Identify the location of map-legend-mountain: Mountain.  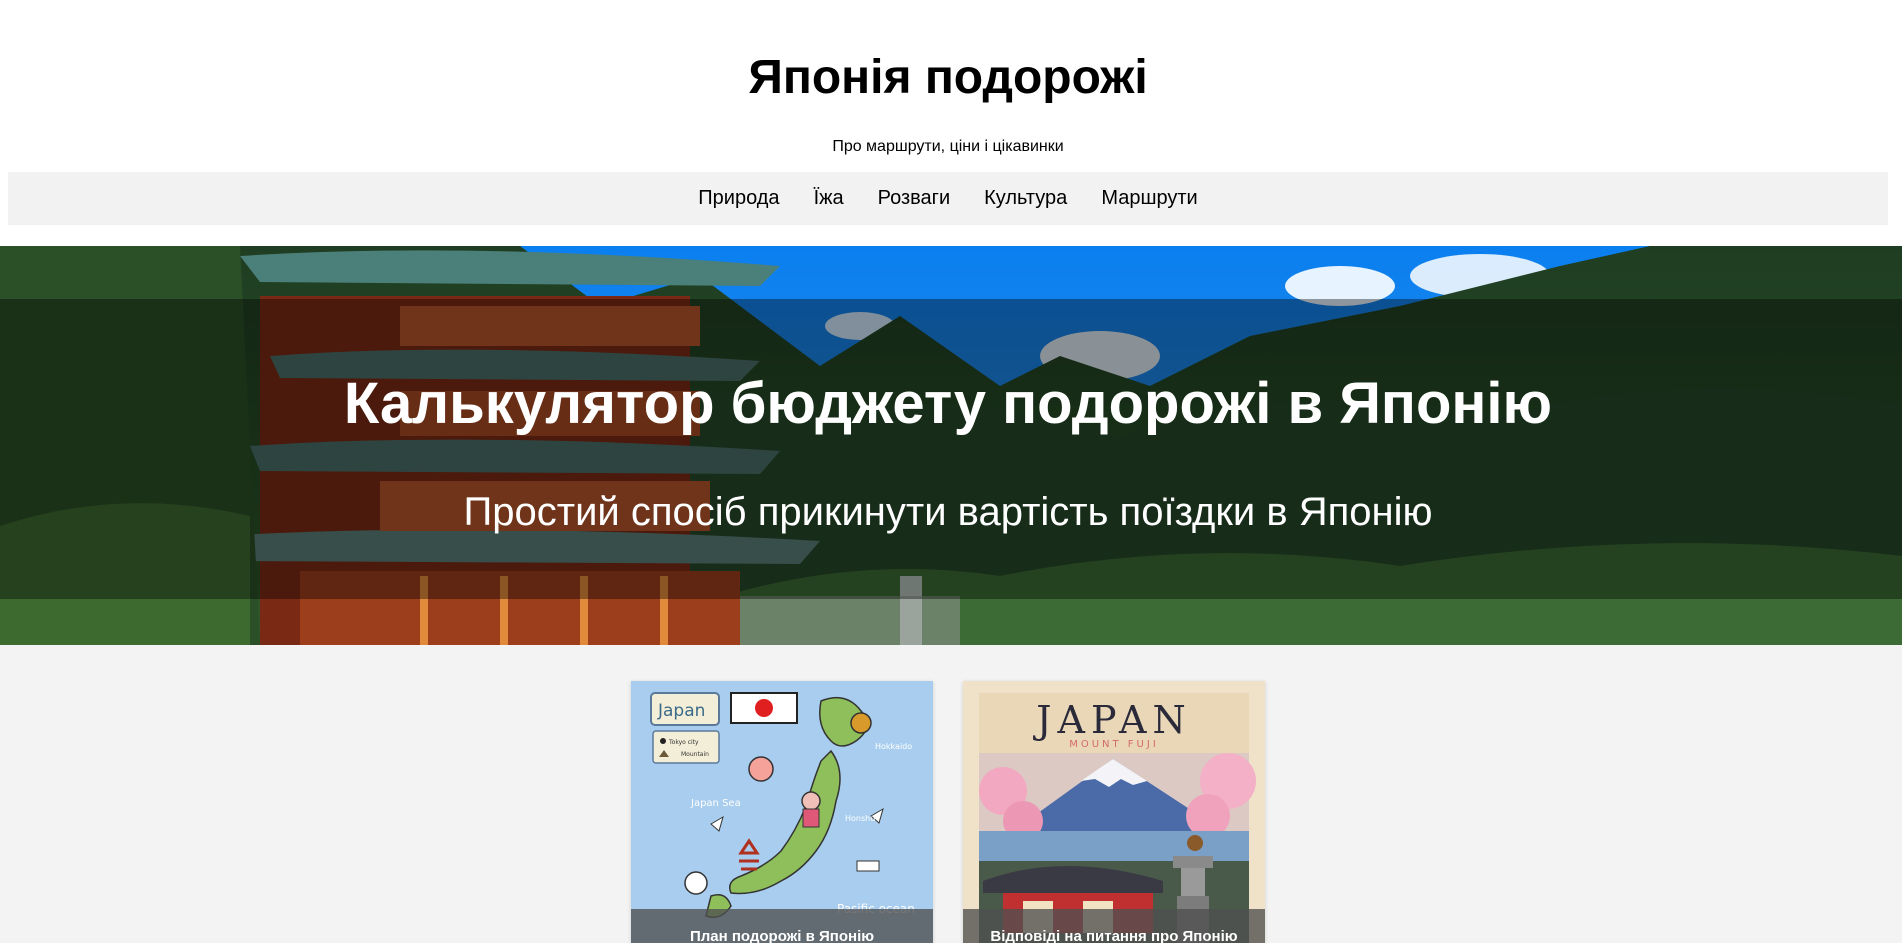
(695, 754).